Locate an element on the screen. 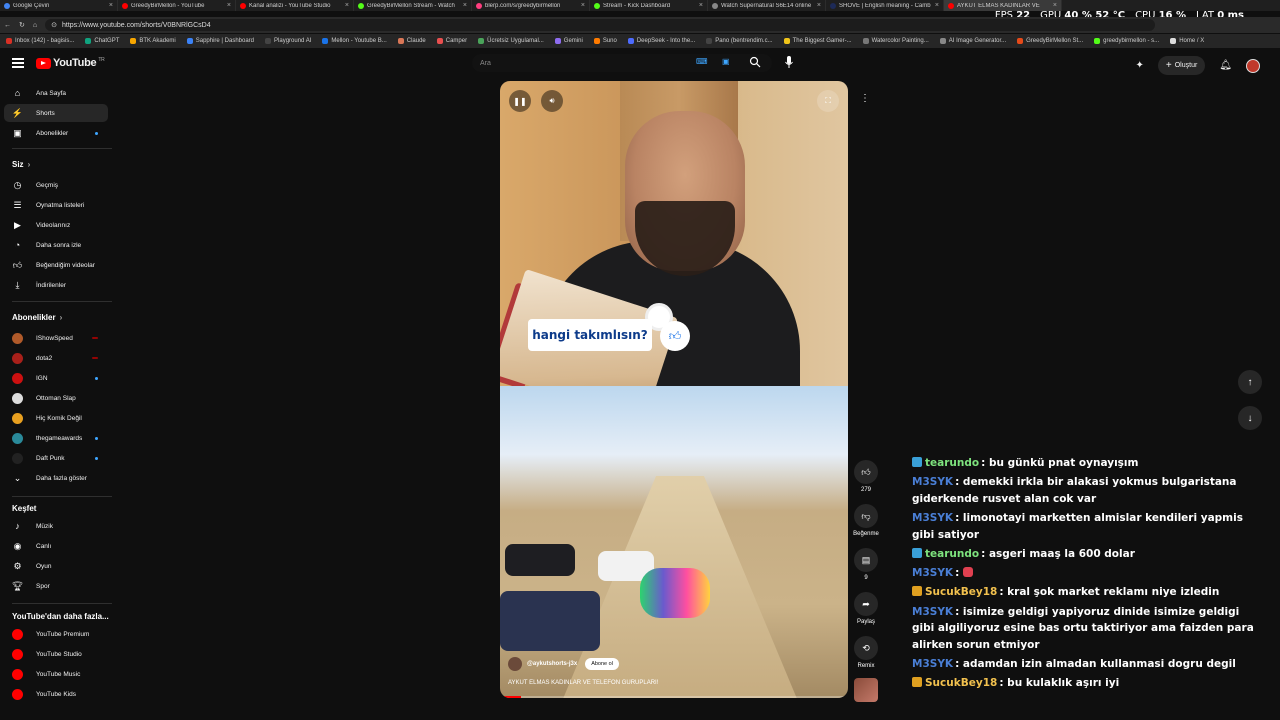  reload-icon: ↻ is located at coordinates (22, 25).